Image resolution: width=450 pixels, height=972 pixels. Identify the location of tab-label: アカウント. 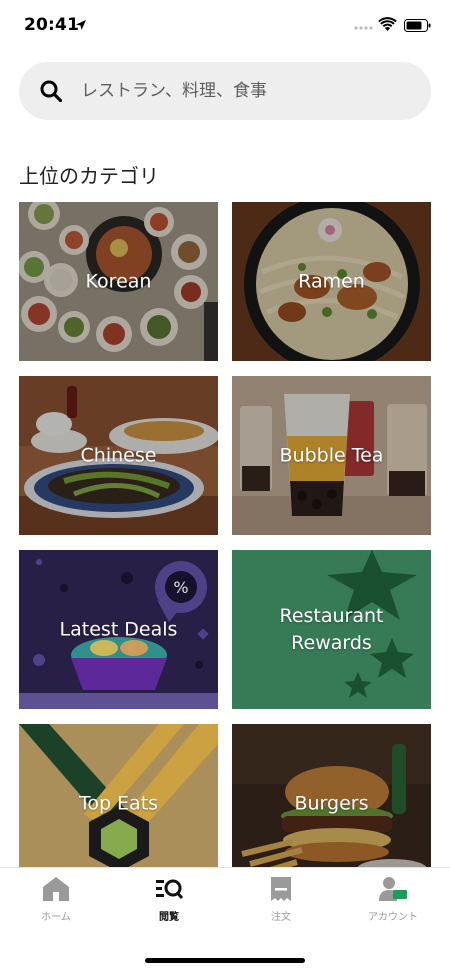
(393, 917).